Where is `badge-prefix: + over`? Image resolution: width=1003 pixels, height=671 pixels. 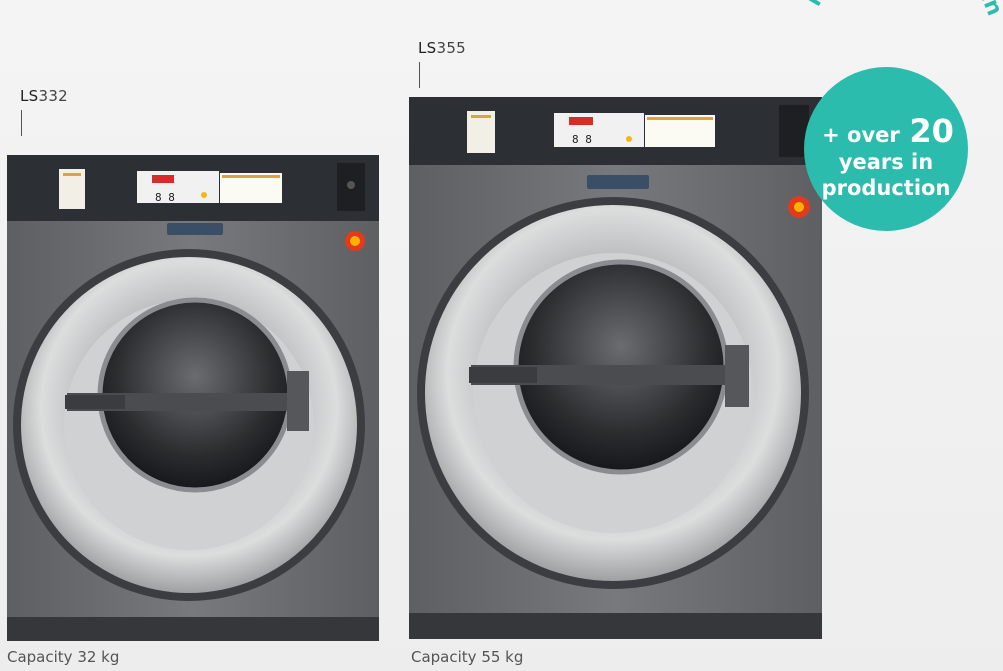
badge-prefix: + over is located at coordinates (861, 135).